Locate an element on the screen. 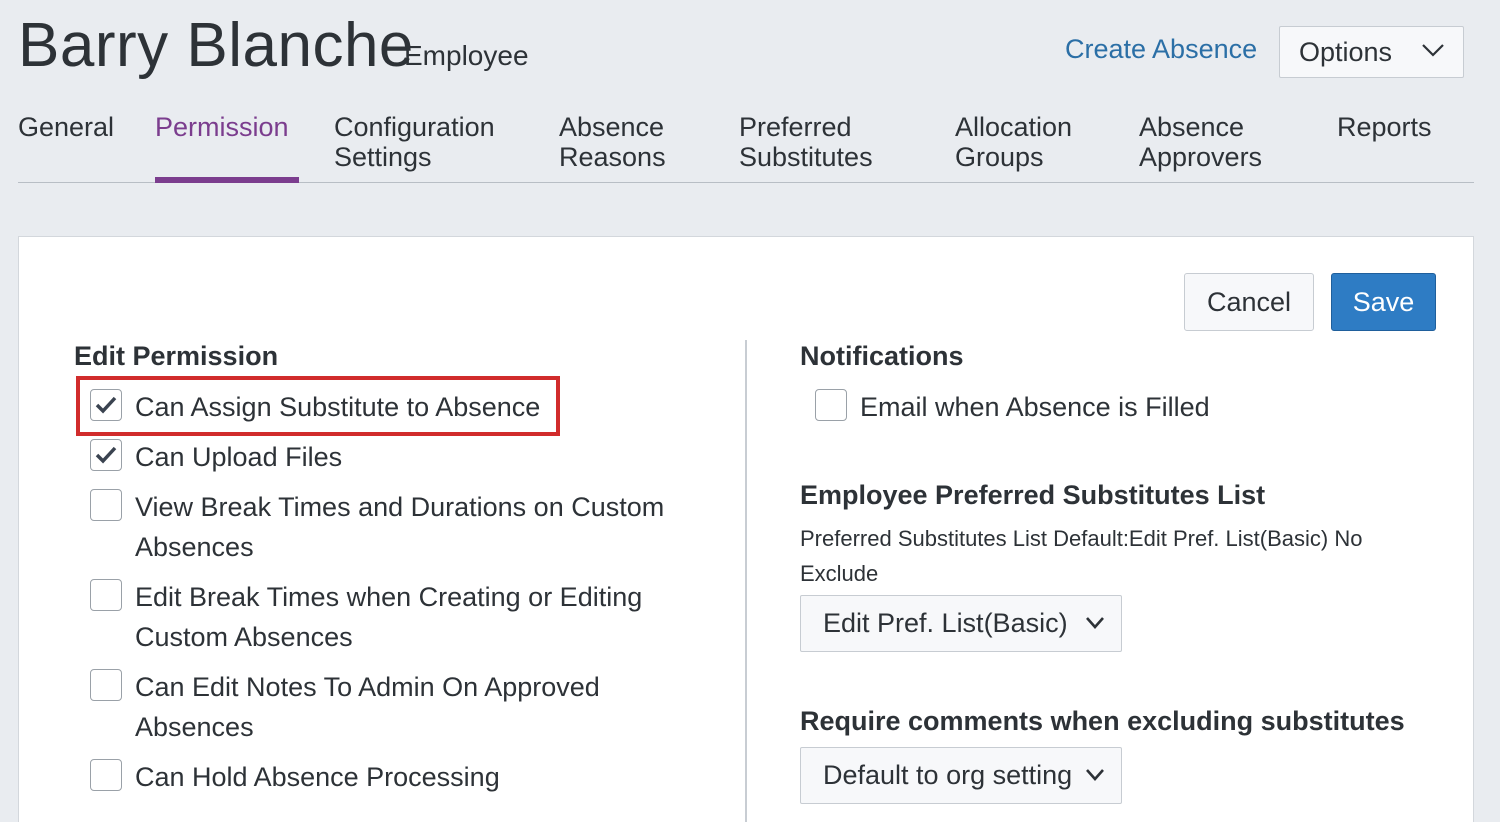 The height and width of the screenshot is (822, 1500). permission-label: Can Hold Absence Processing is located at coordinates (317, 777).